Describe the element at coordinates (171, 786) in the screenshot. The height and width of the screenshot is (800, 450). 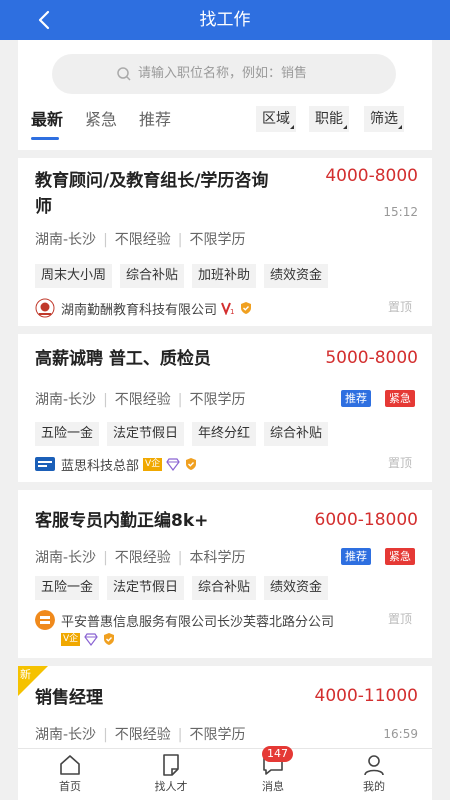
I see `nav-find-talent-label: 找人才` at that location.